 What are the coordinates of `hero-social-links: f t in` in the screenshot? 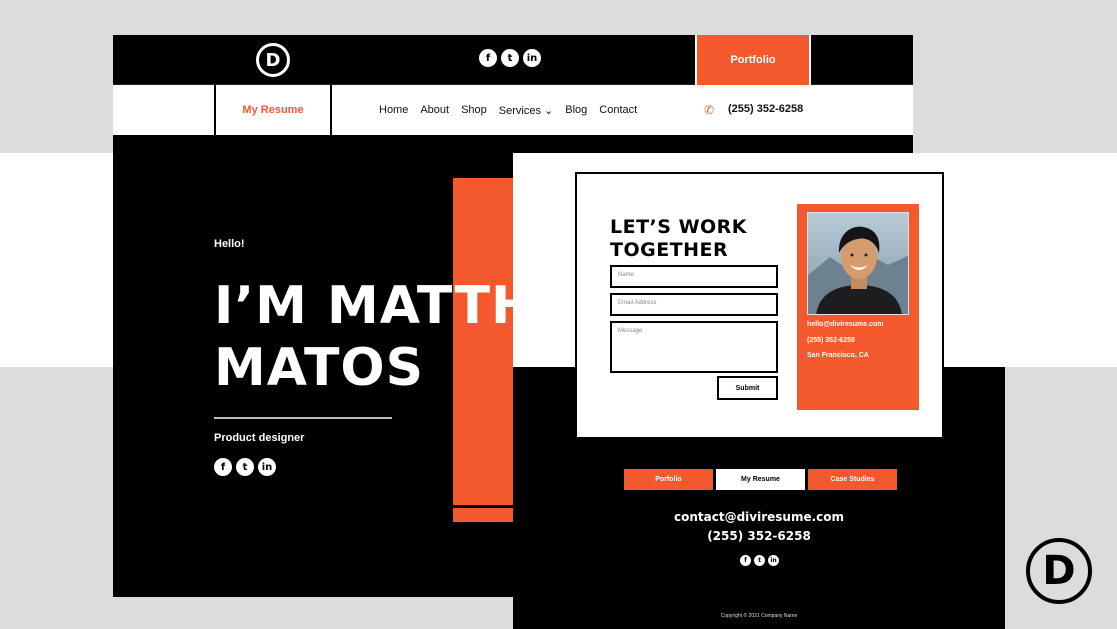 It's located at (245, 467).